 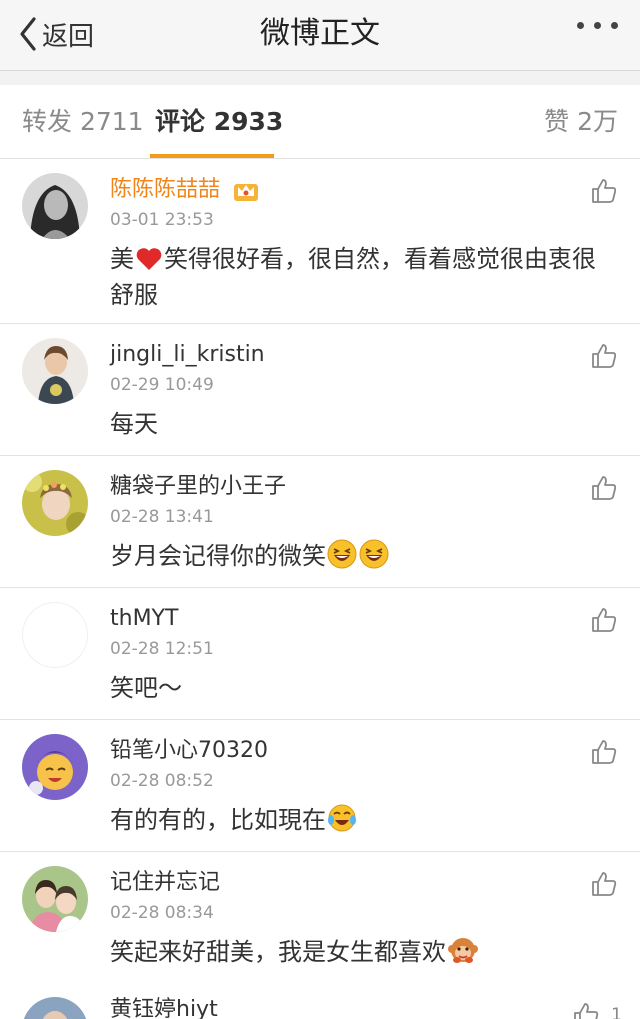 What do you see at coordinates (320, 390) in the screenshot?
I see `comment-item: jingli_li_kristin 02-29 10:49 每天` at bounding box center [320, 390].